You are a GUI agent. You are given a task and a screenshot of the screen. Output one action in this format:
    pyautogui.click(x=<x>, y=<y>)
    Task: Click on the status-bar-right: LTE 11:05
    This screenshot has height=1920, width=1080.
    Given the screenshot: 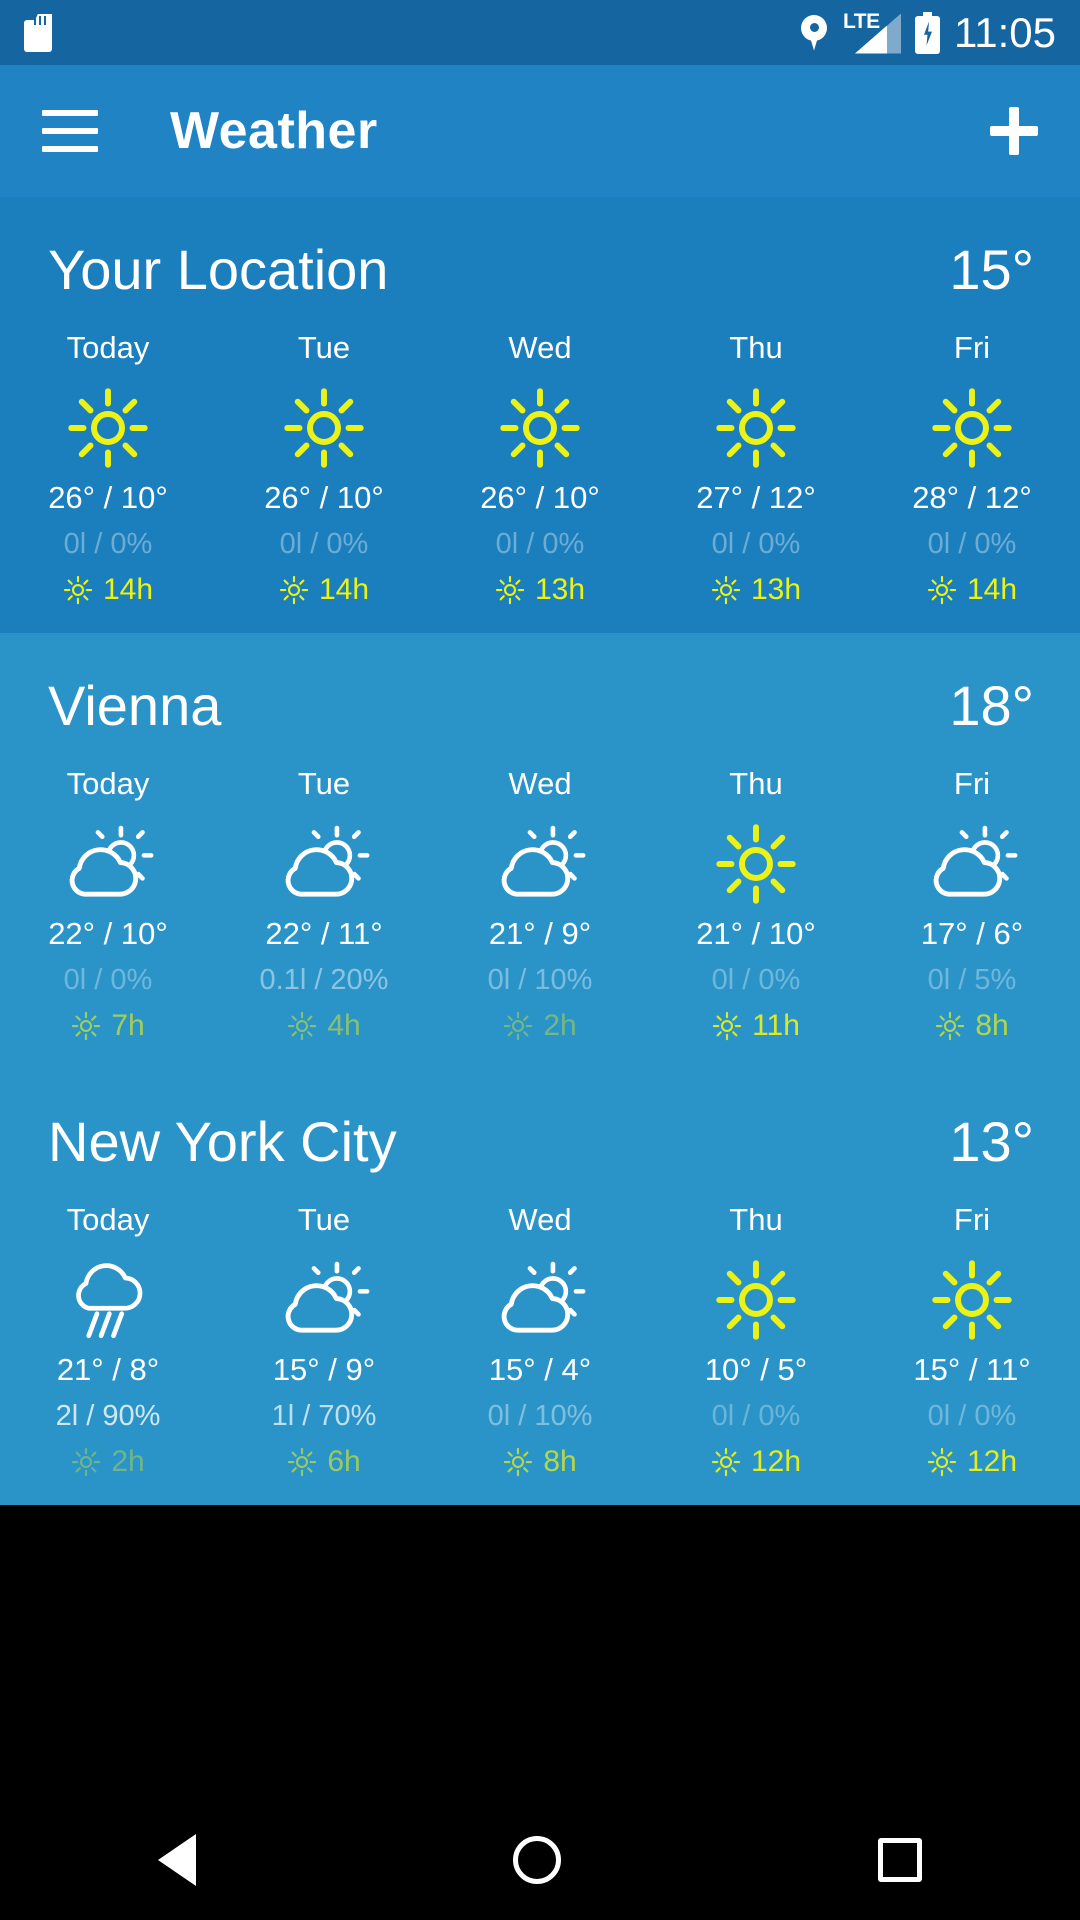 What is the action you would take?
    pyautogui.click(x=928, y=33)
    